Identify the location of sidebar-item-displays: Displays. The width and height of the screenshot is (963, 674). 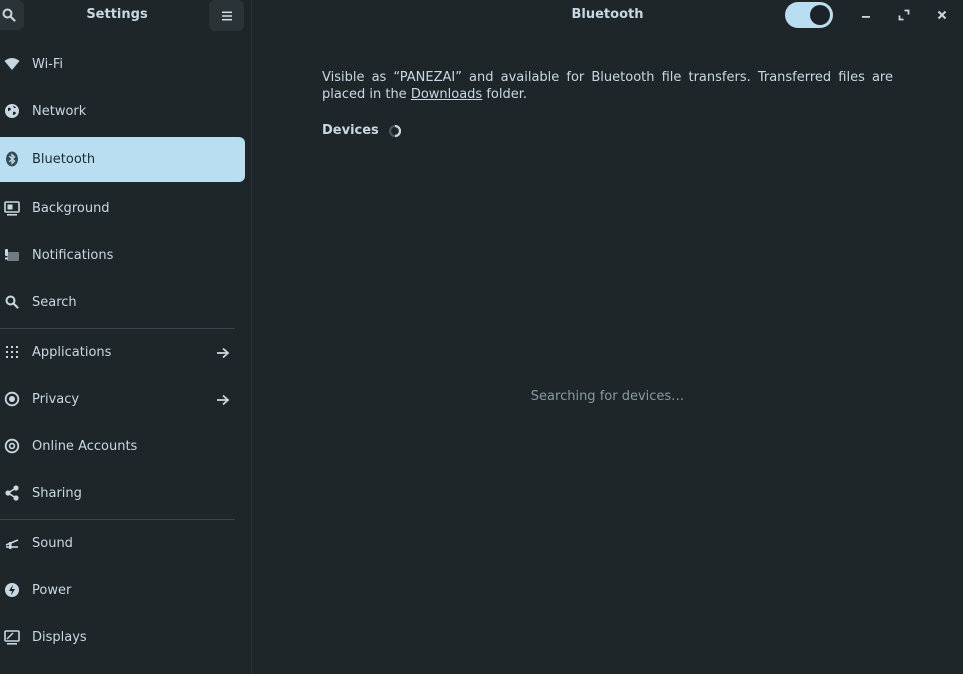
(122, 637).